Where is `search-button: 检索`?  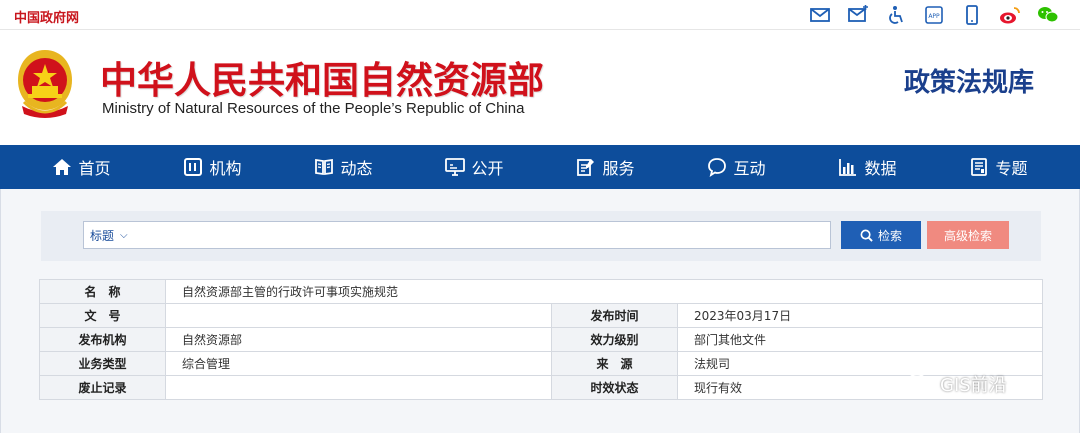 search-button: 检索 is located at coordinates (881, 235).